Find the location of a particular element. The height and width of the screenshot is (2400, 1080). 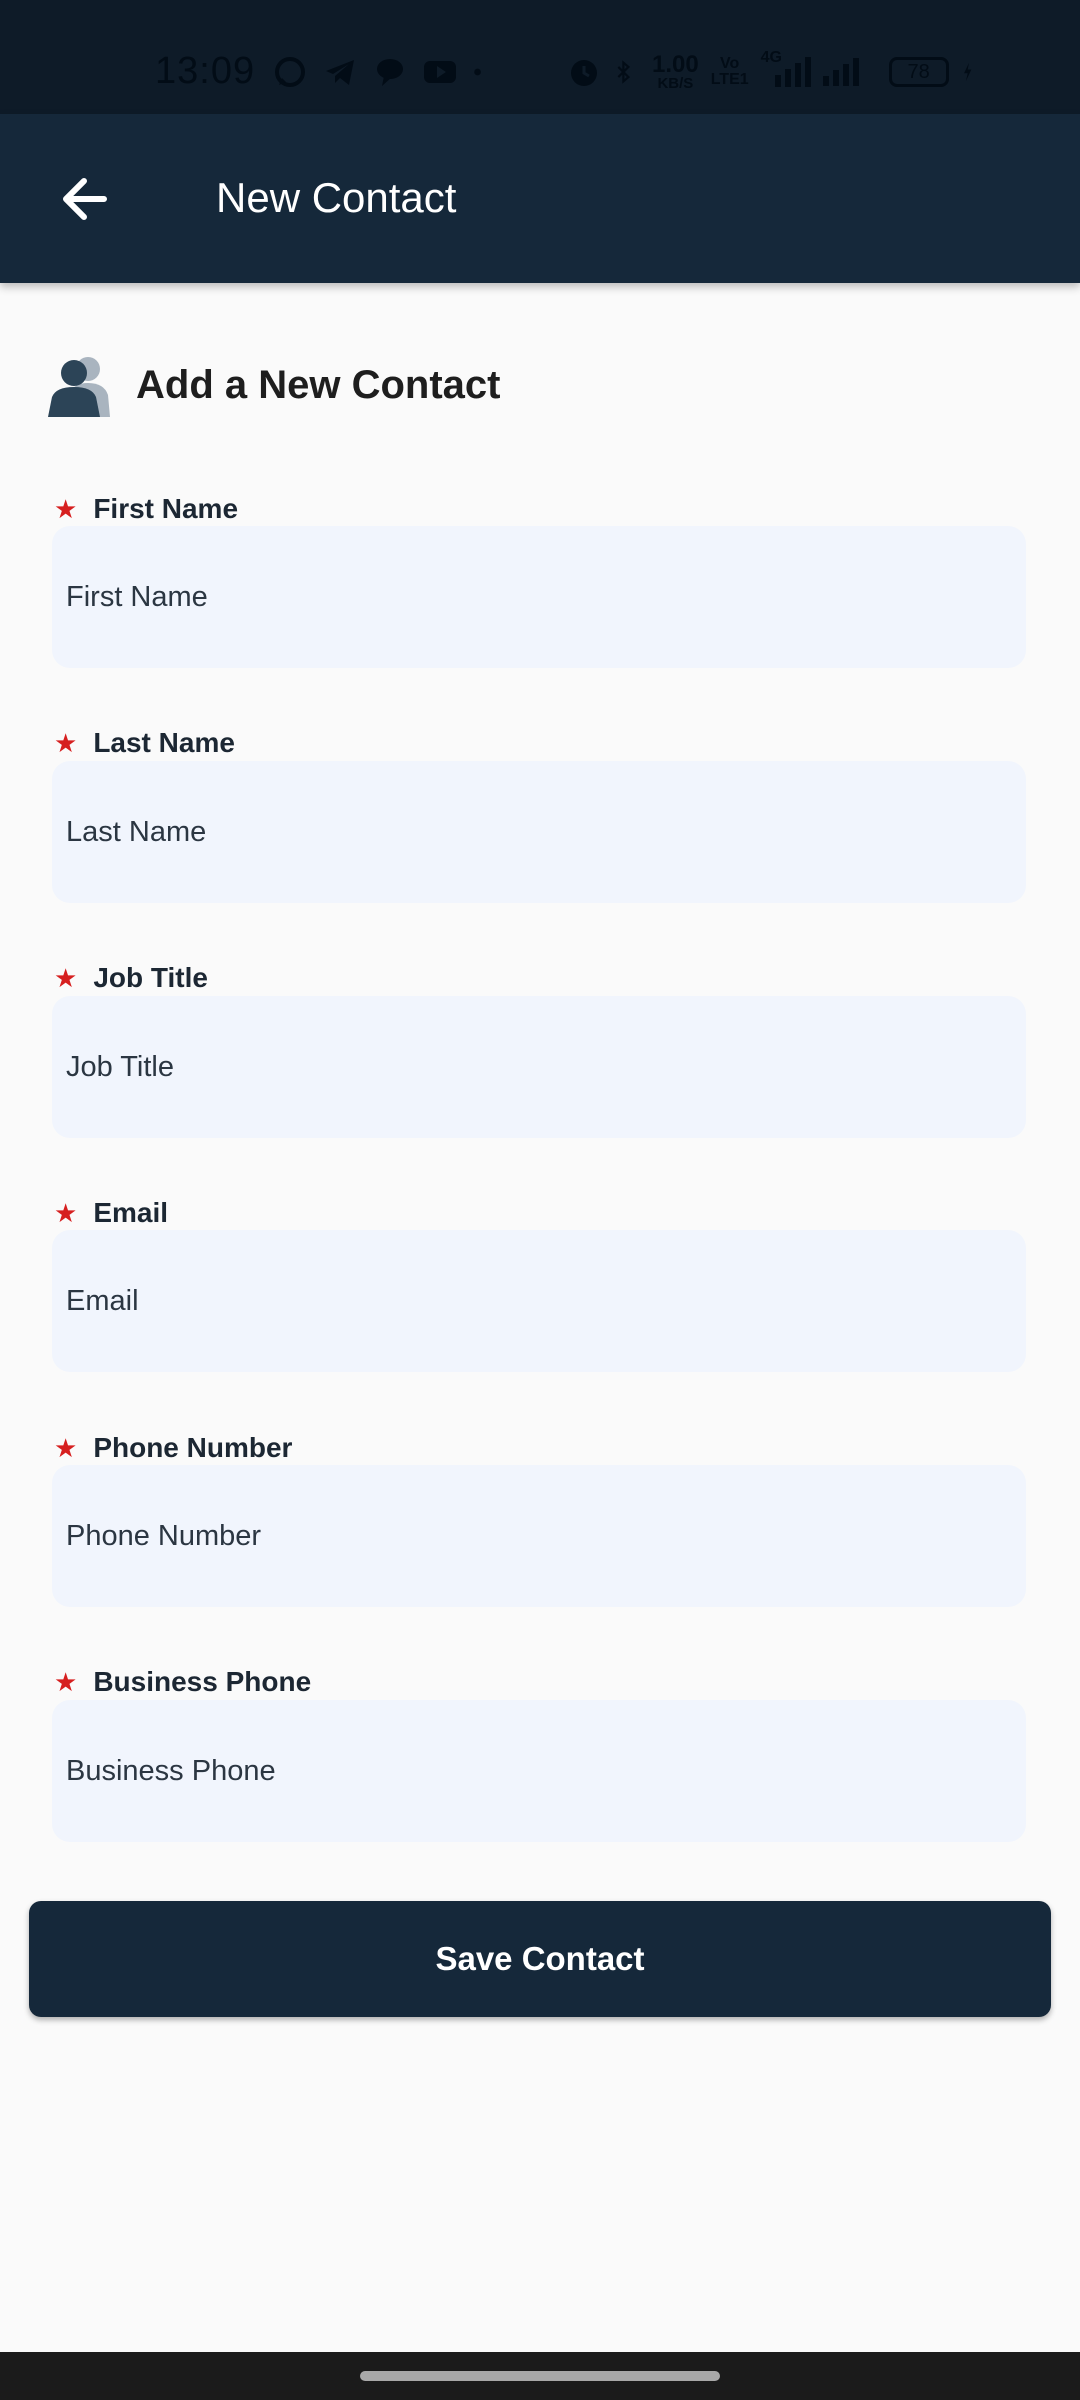

business-phone-label: ★ Business Phone is located at coordinates (182, 1682).